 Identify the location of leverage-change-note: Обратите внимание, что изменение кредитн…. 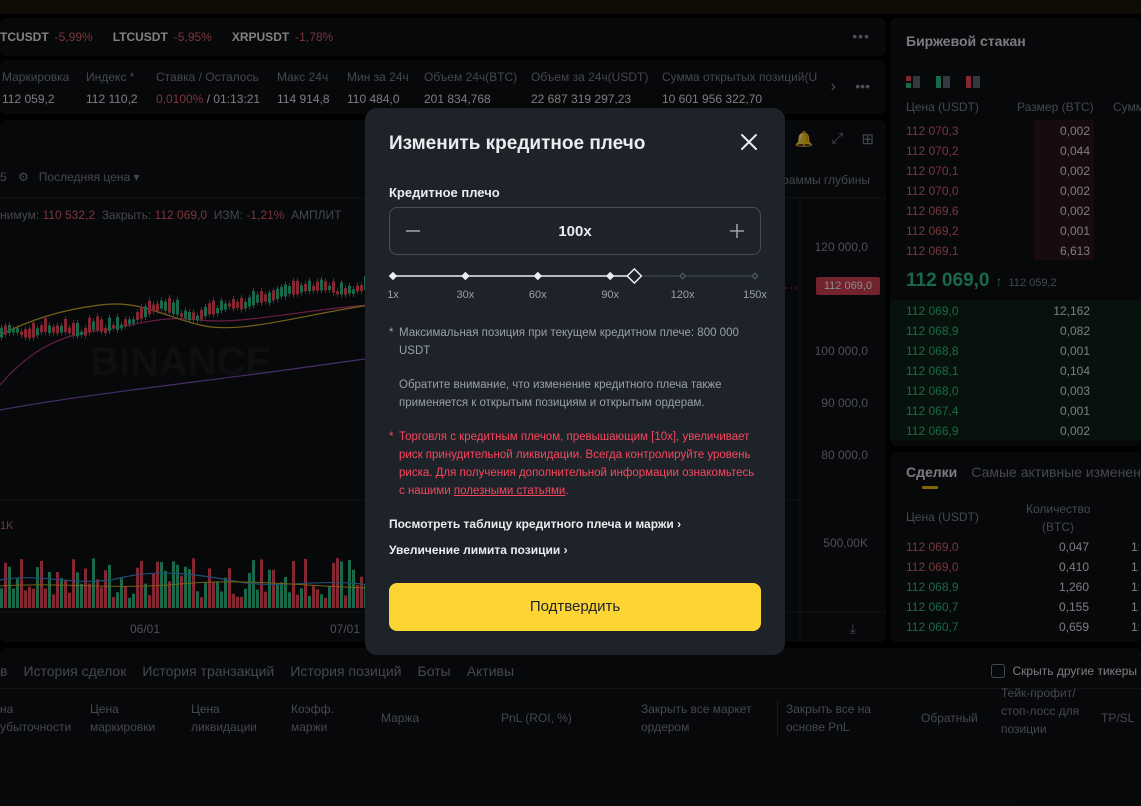
(560, 394).